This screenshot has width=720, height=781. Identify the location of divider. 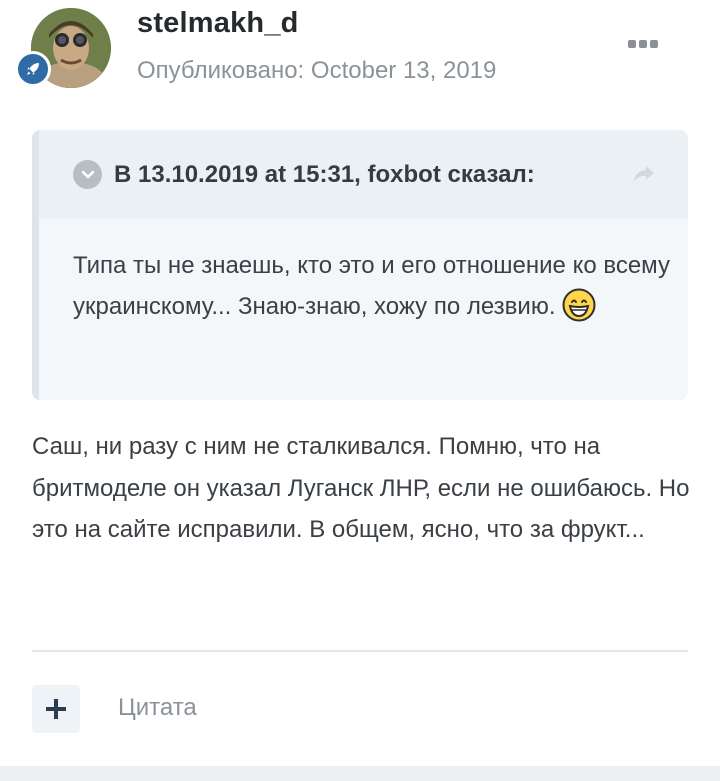
(360, 651).